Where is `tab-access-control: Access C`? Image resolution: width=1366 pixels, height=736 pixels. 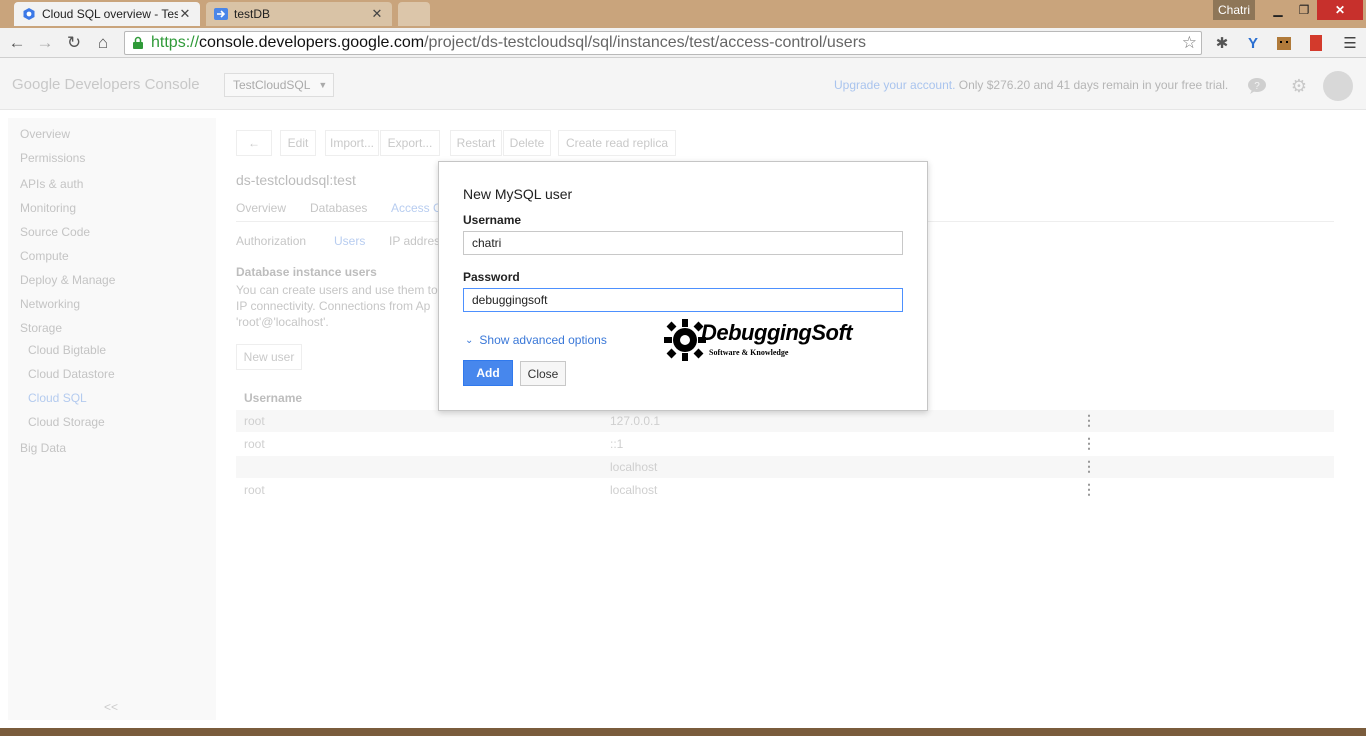
tab-access-control: Access C is located at coordinates (416, 208).